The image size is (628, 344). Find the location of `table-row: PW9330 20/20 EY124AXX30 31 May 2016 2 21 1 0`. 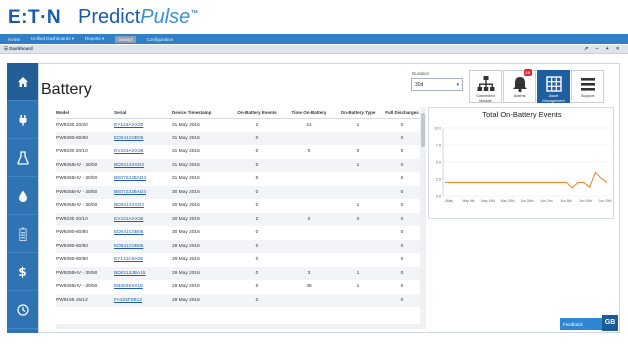

table-row: PW9330 20/20 EY124AXX30 31 May 2016 2 21 1 0 is located at coordinates (238, 125).